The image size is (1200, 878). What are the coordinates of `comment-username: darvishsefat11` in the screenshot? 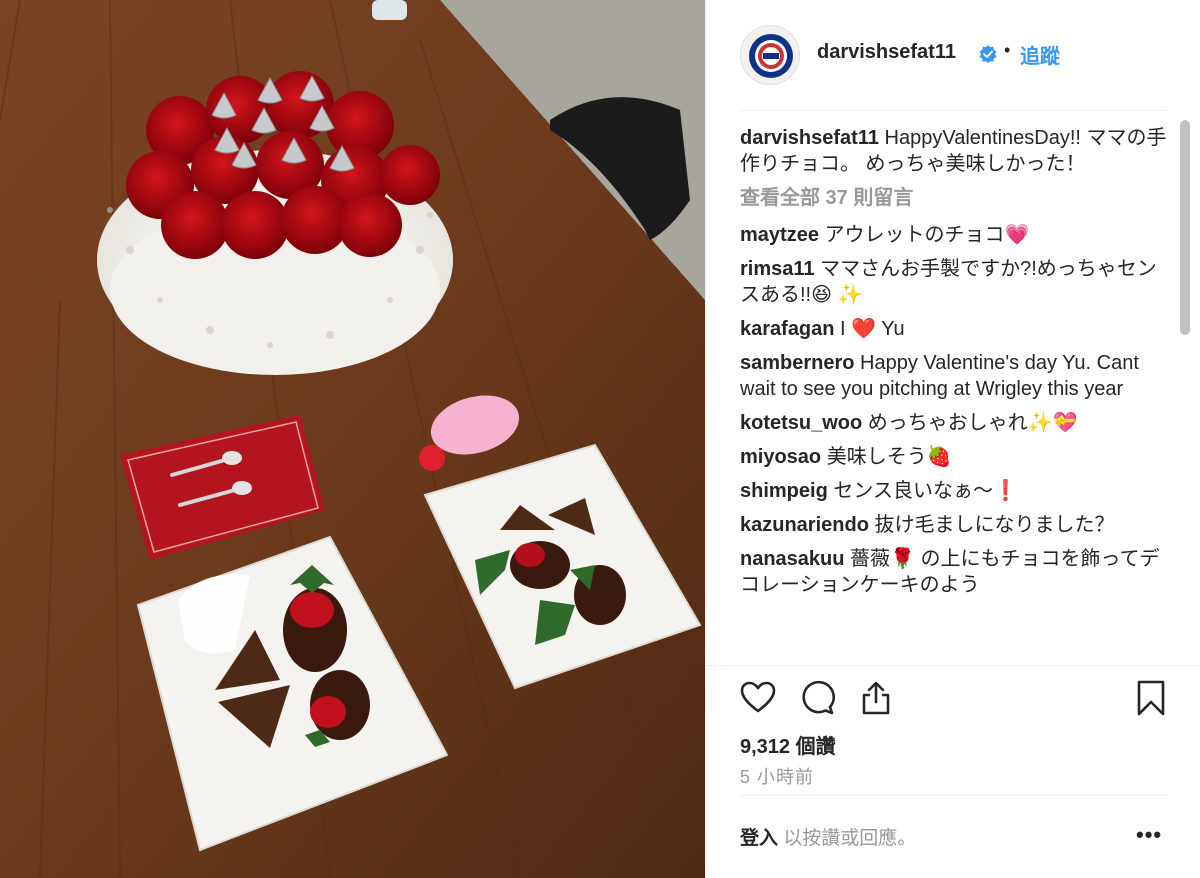 It's located at (809, 138).